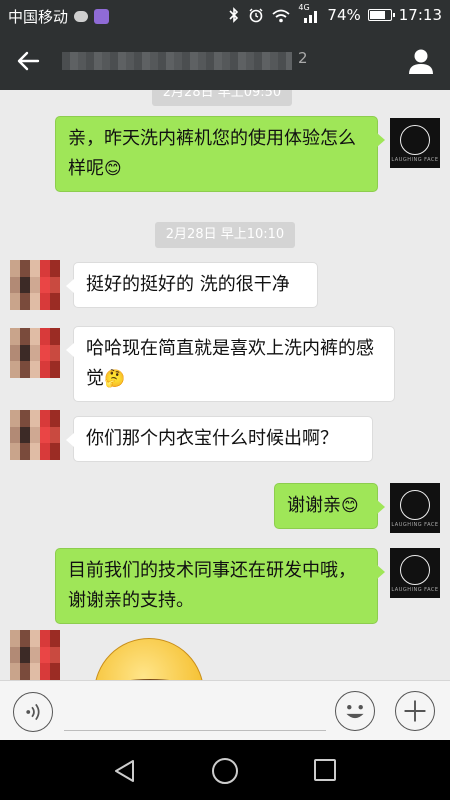 This screenshot has width=450, height=800. What do you see at coordinates (30, 61) in the screenshot?
I see `arrow-left-icon` at bounding box center [30, 61].